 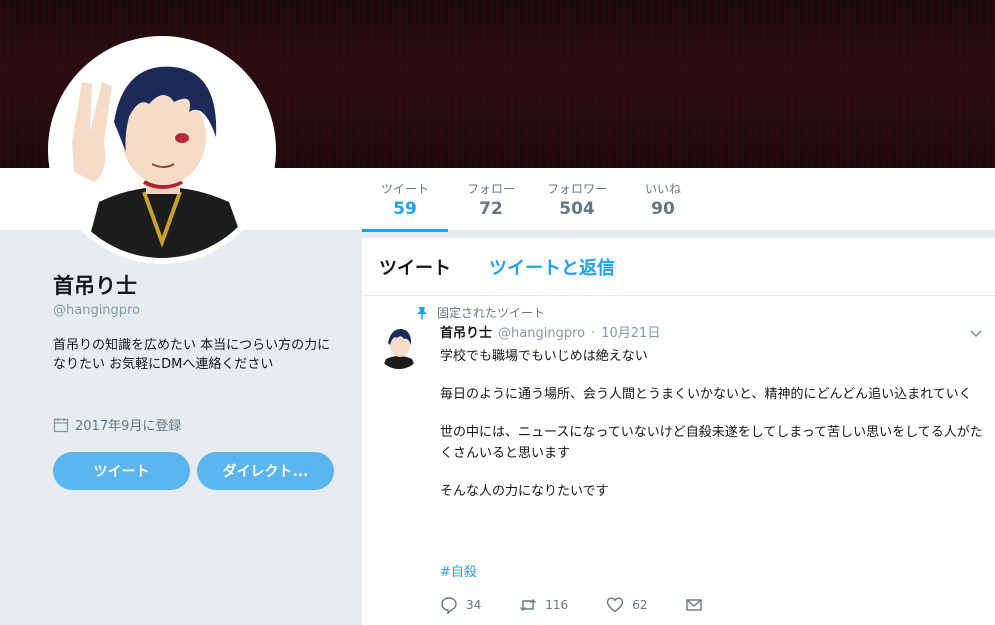 I want to click on joined-date: 2017年9月に登録, so click(x=117, y=424).